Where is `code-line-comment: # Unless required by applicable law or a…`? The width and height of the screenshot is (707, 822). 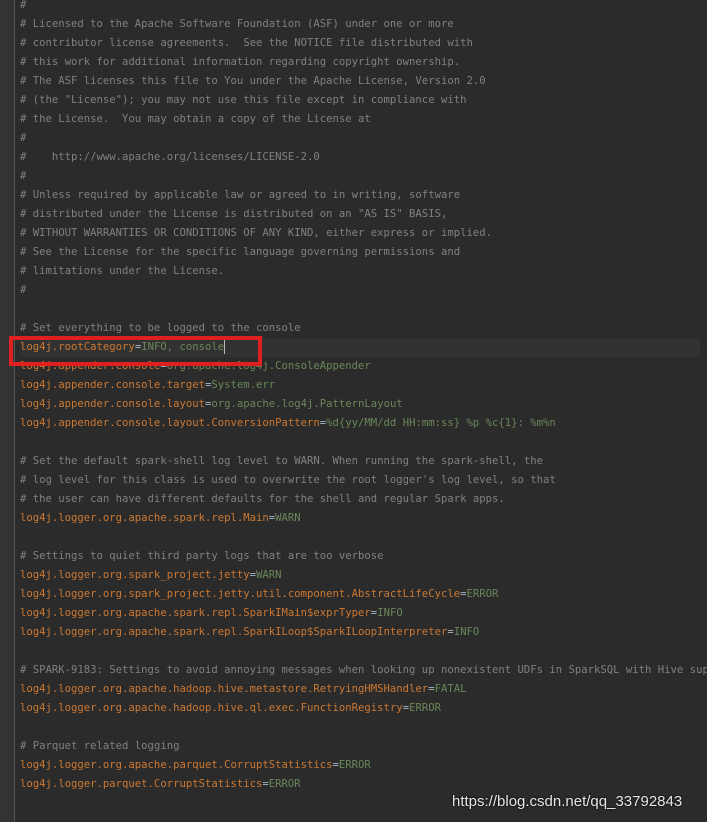 code-line-comment: # Unless required by applicable law or a… is located at coordinates (240, 195).